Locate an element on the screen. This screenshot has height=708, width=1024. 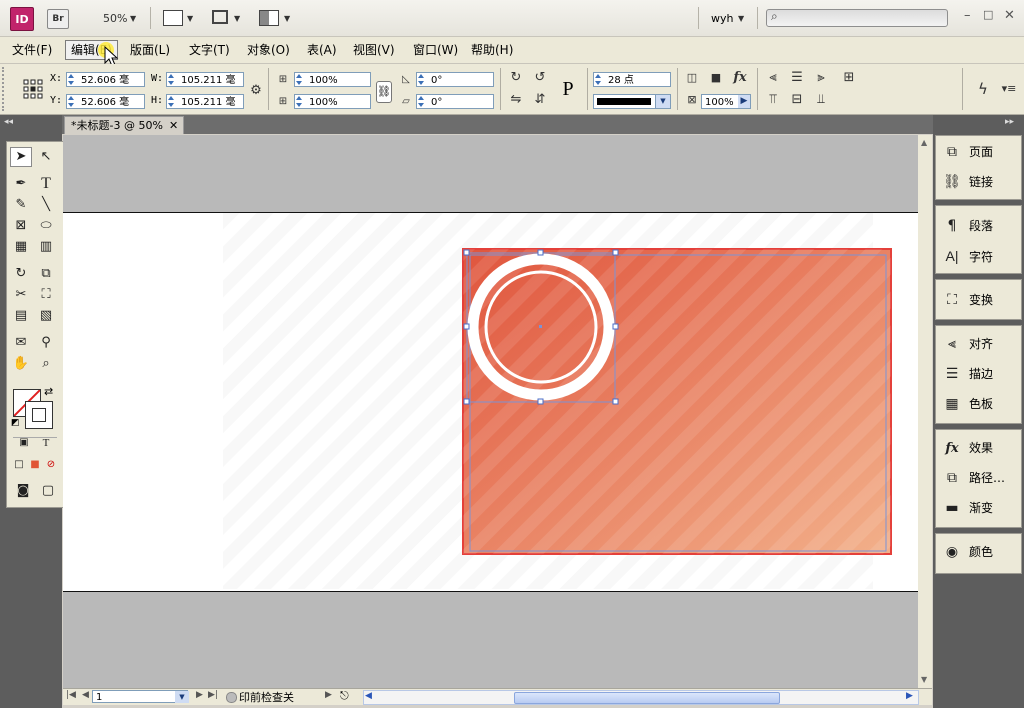
menu-object: 对象(O) is located at coordinates (268, 50).